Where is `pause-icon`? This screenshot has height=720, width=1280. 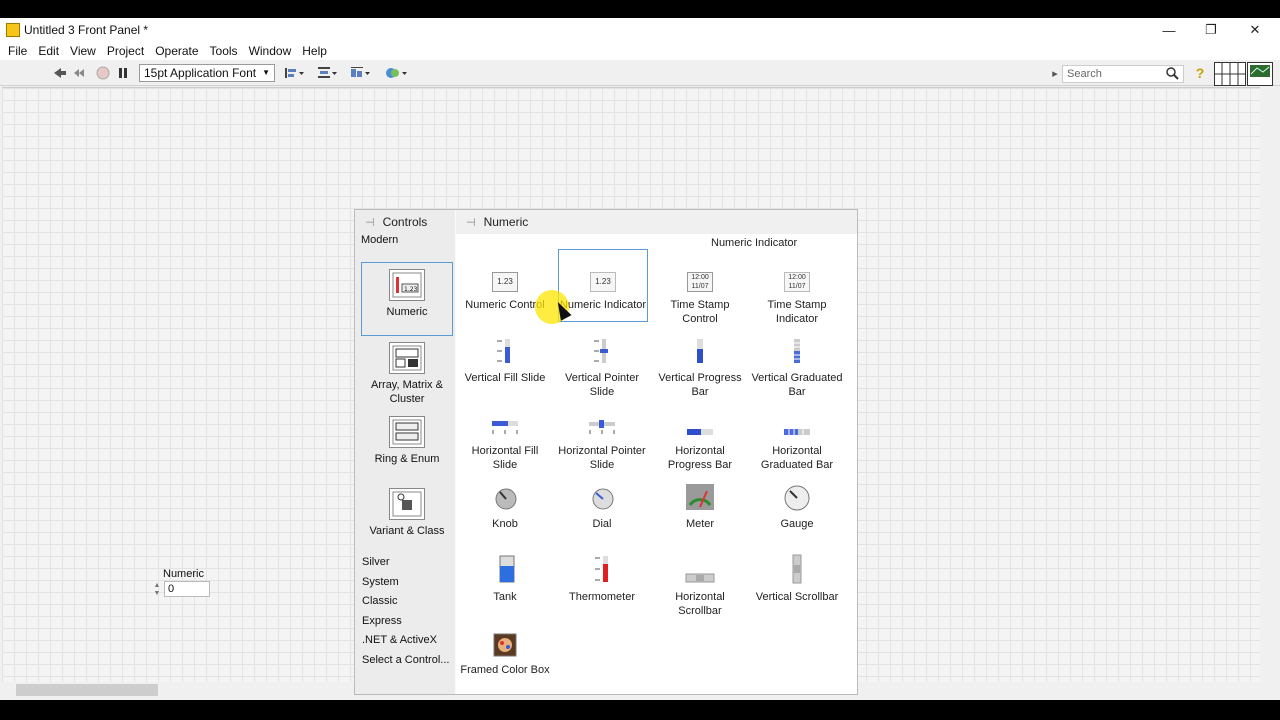
pause-icon is located at coordinates (123, 73).